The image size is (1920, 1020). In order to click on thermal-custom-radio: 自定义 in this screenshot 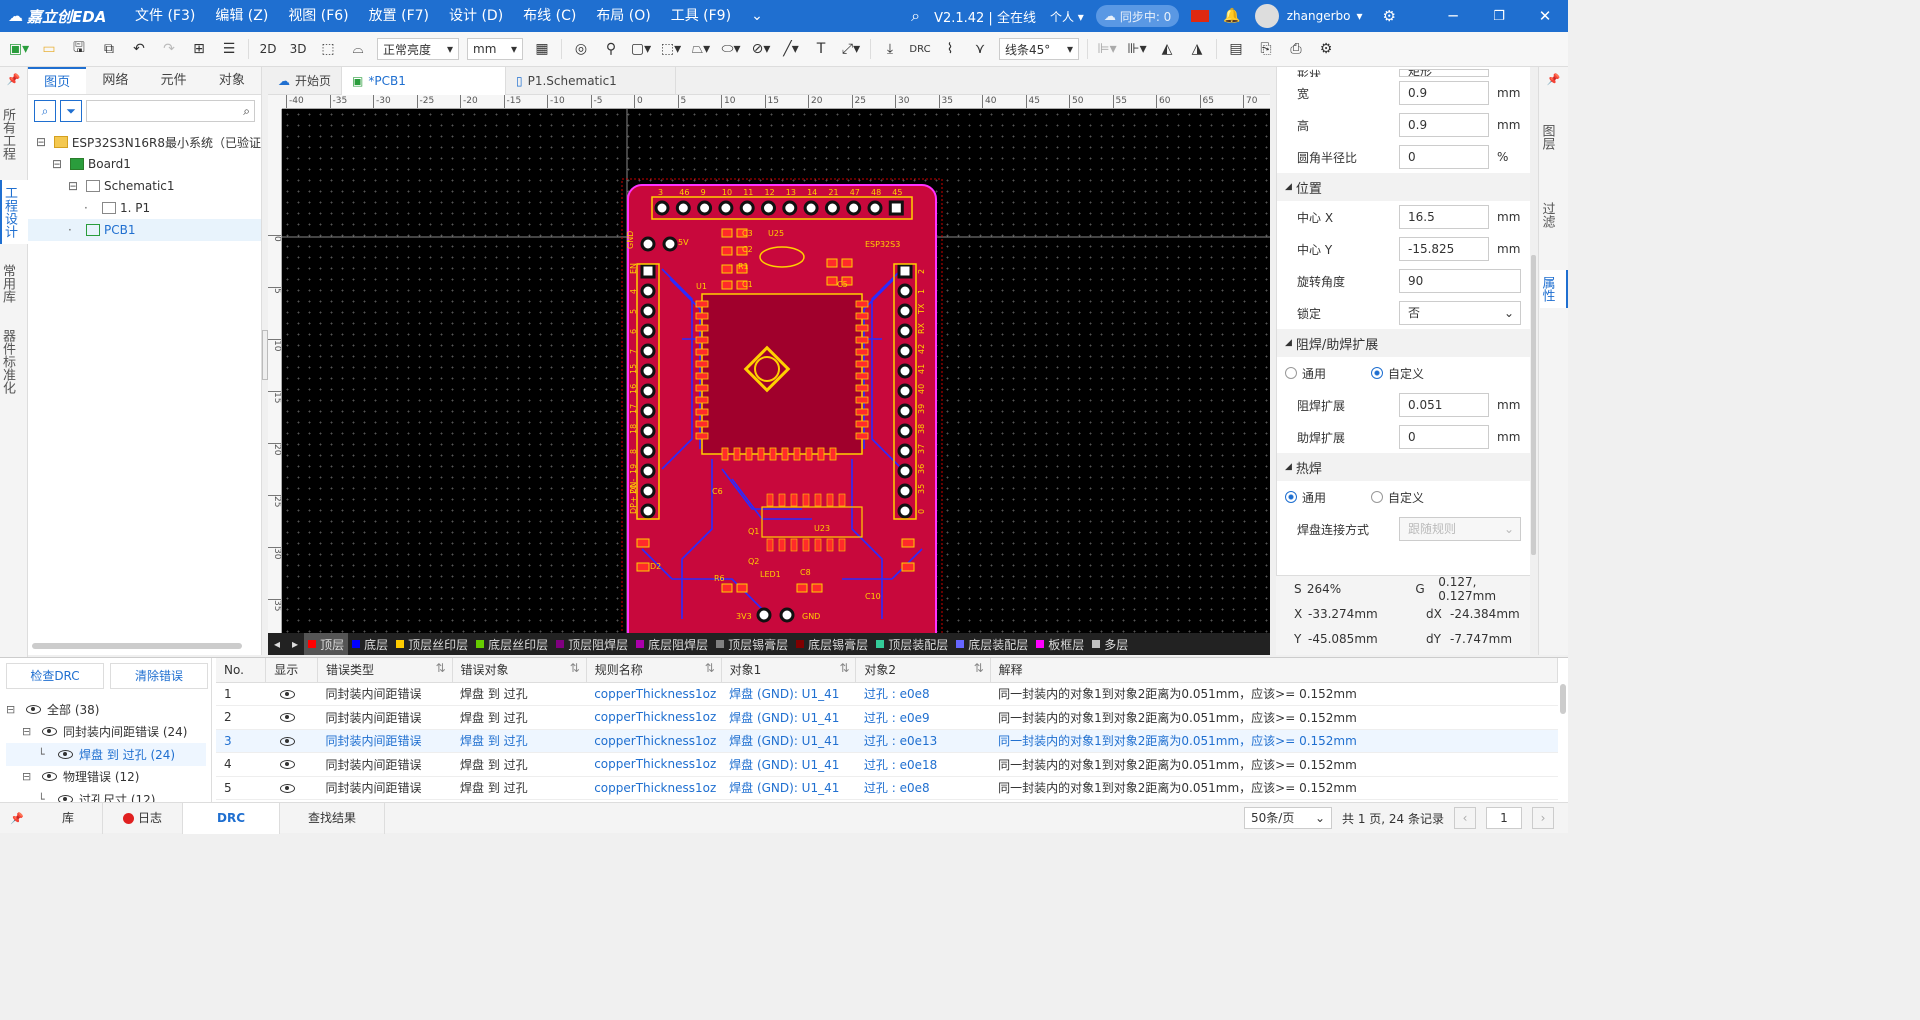, I will do `click(1414, 497)`.